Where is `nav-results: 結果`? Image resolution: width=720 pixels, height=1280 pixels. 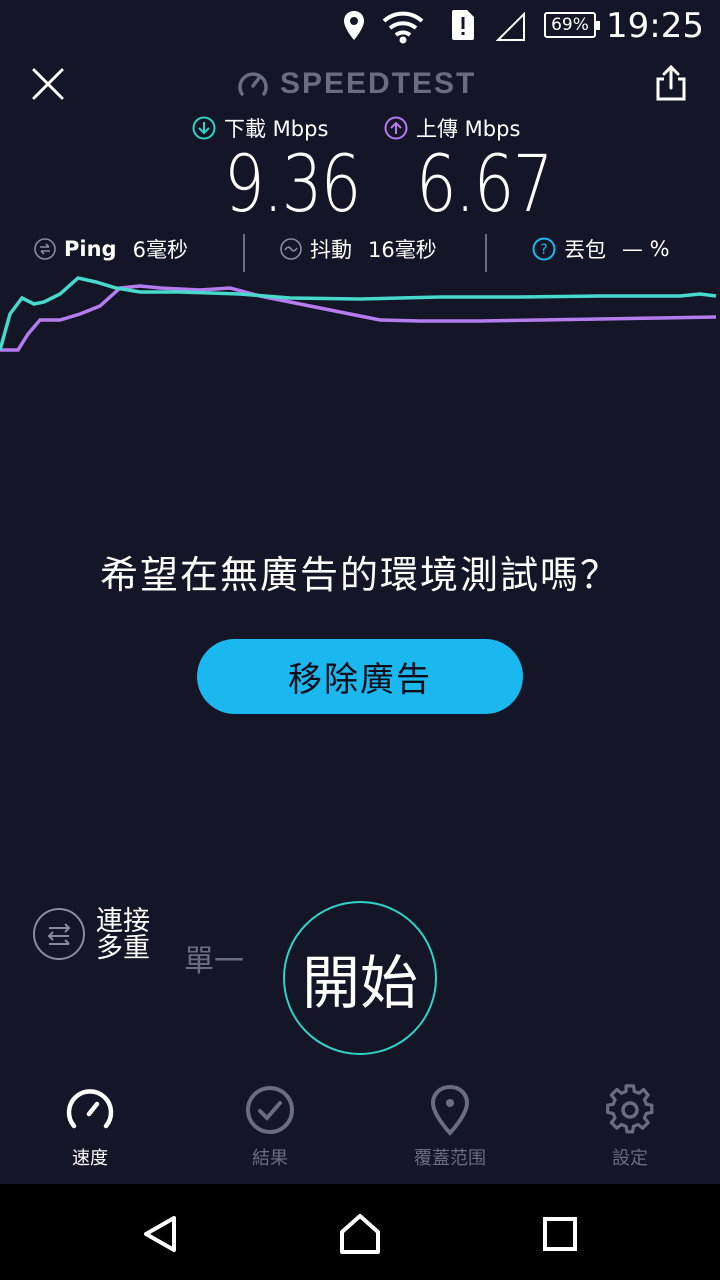 nav-results: 結果 is located at coordinates (270, 1129).